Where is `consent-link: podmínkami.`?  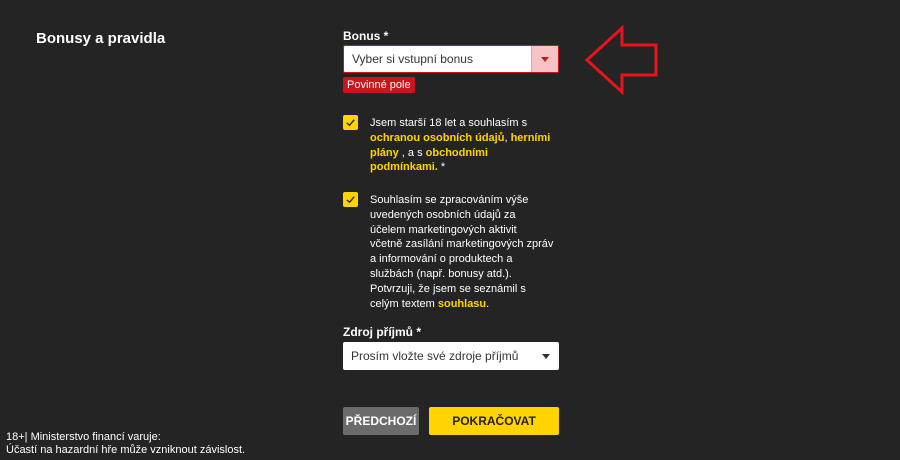 consent-link: podmínkami. is located at coordinates (404, 167).